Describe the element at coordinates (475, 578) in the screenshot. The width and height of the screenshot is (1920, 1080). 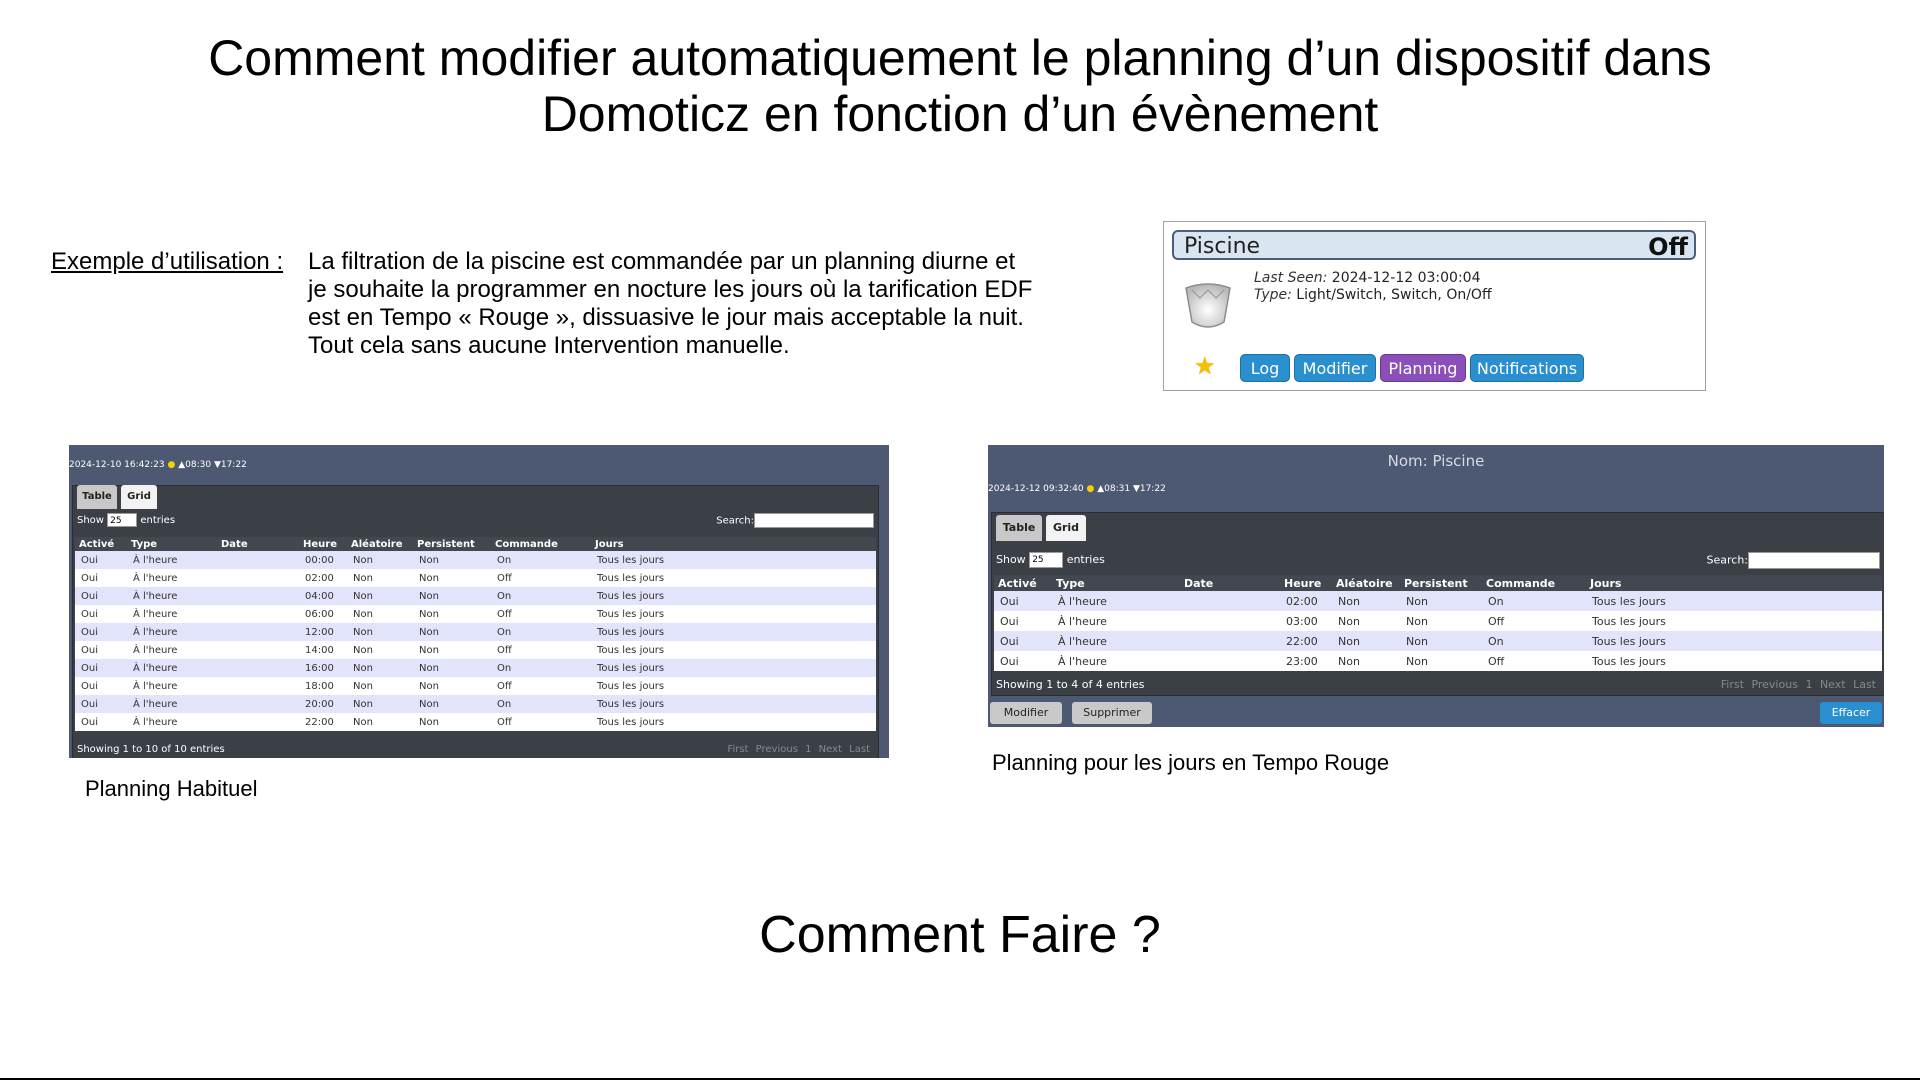
I see `table-row: Oui À l'heure 02:00 Non Non Off Tous les jours` at that location.